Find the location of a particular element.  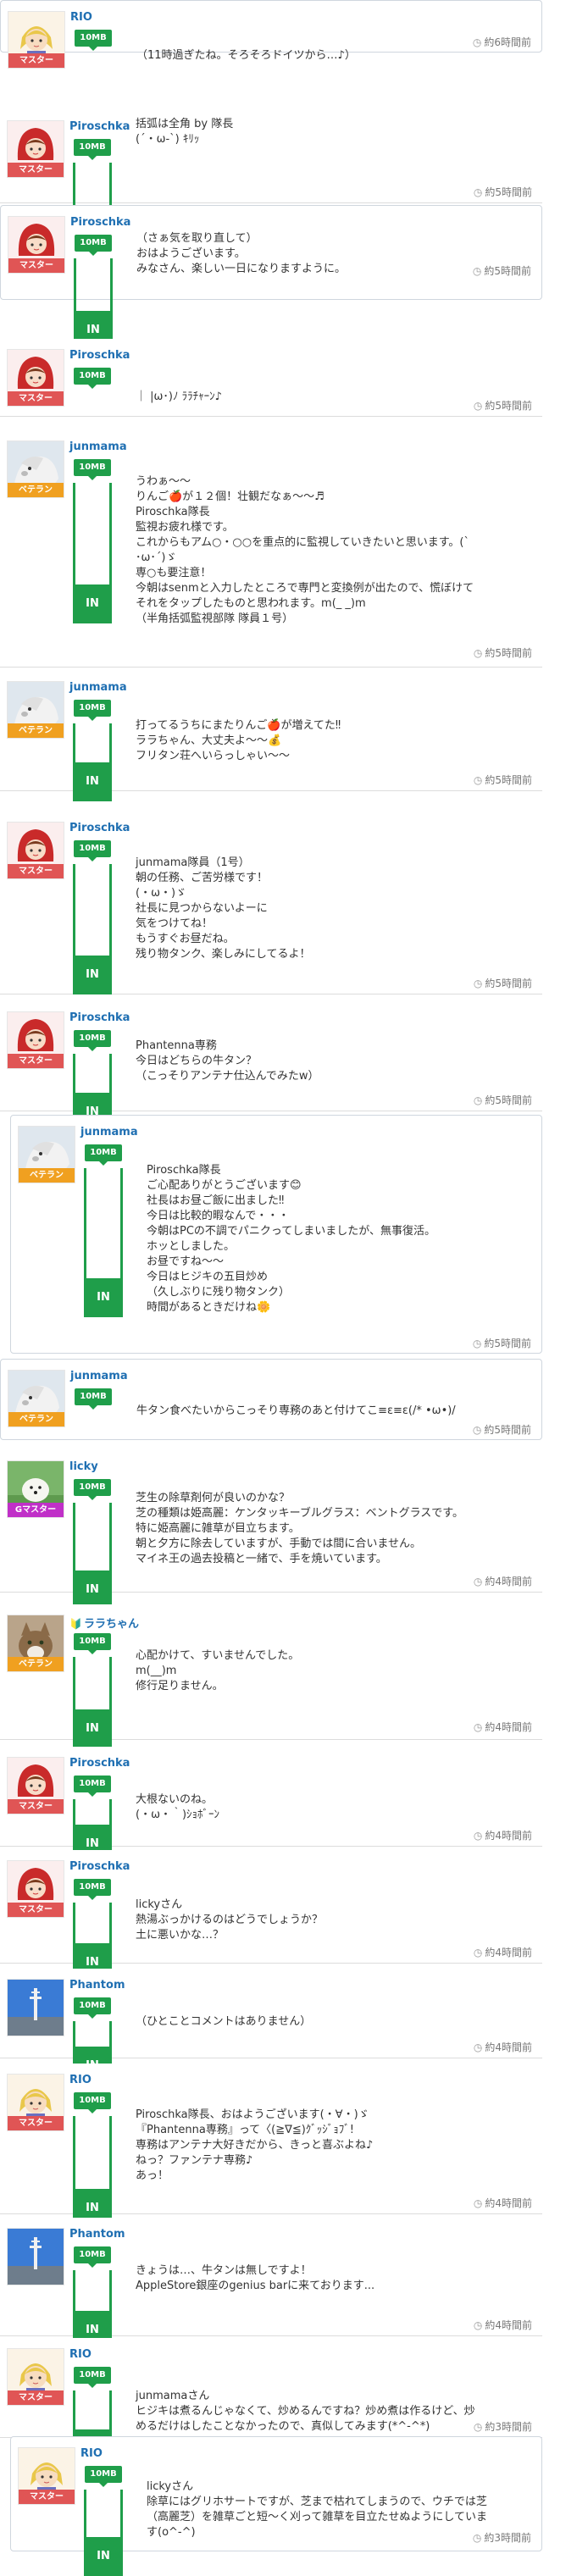

post-message: lickyさん 熱湯ぶっかけるのはどうでしょうか？ 土に悪いかな…？ is located at coordinates (230, 1920).